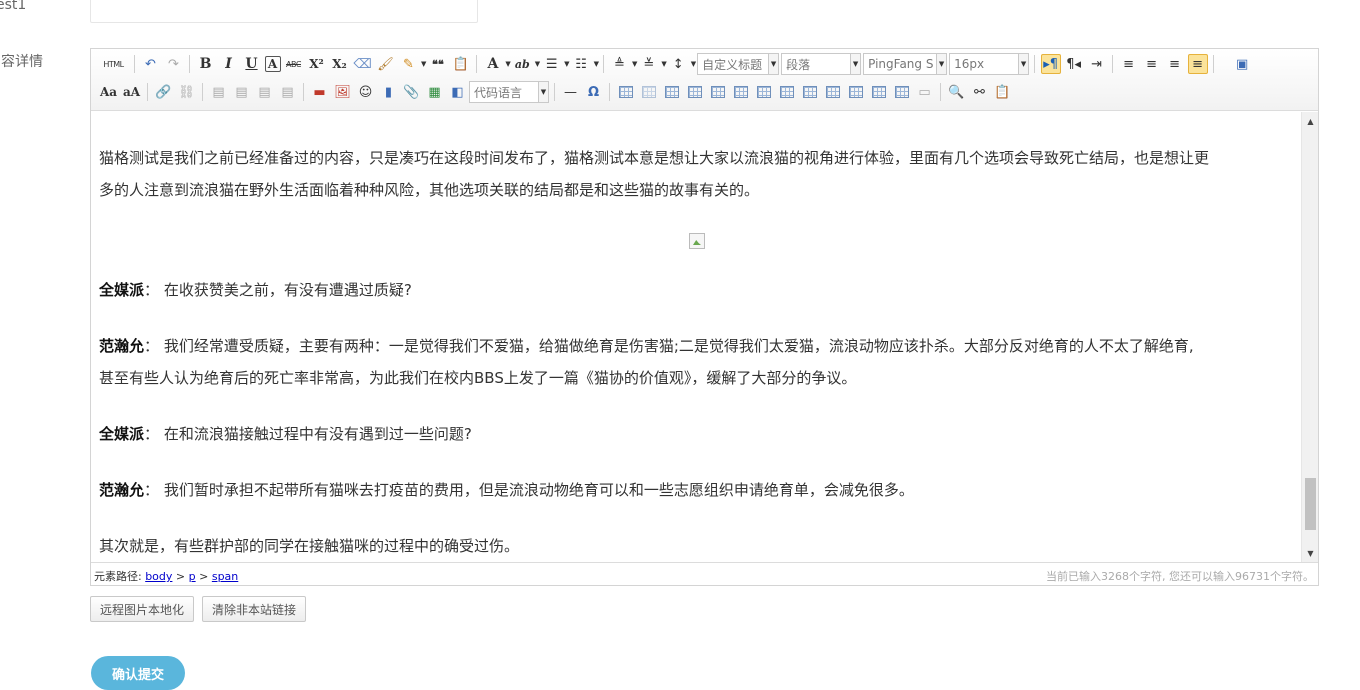 This screenshot has height=690, width=1360. I want to click on backcolor-button: ab, so click(522, 64).